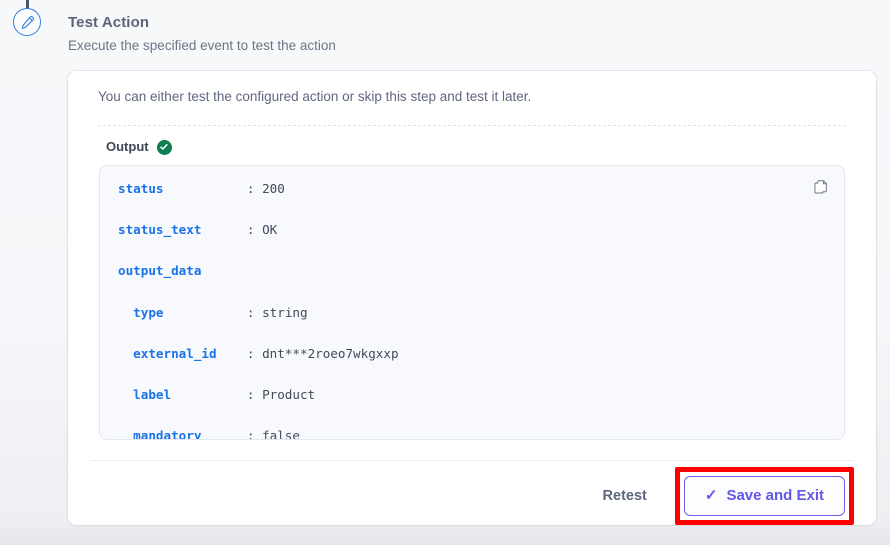  I want to click on save-and-exit-label: Save and Exit, so click(775, 495).